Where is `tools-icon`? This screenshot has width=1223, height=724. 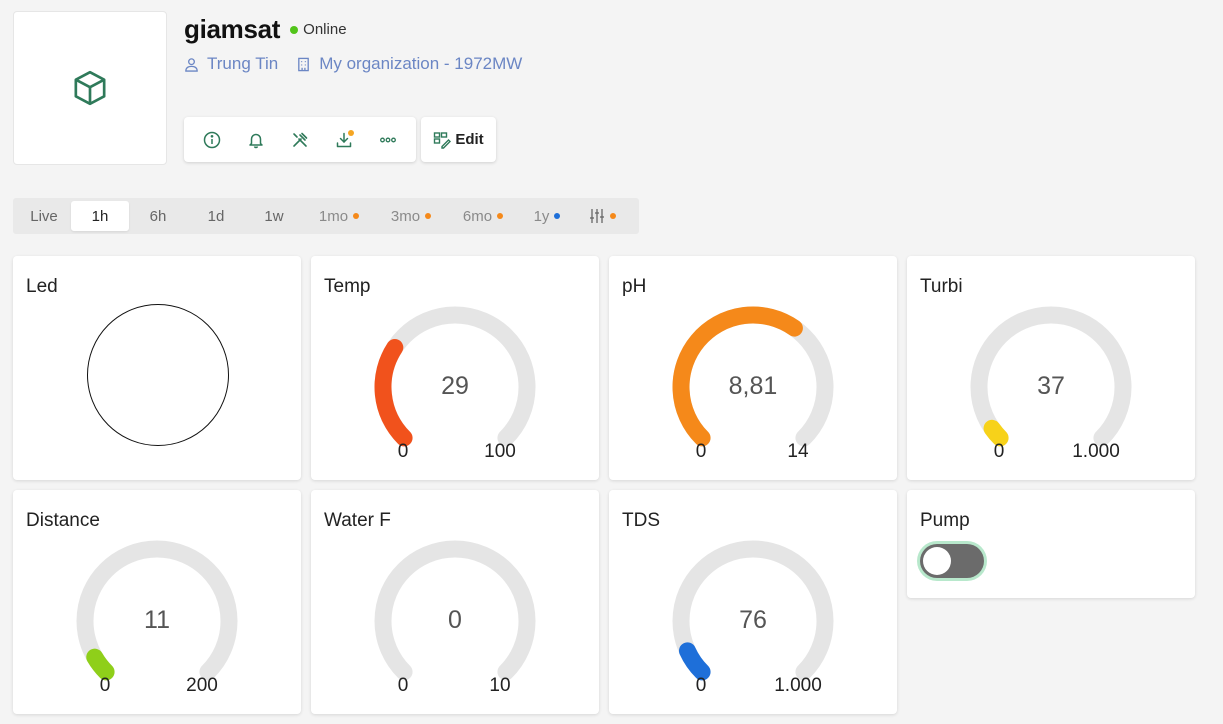 tools-icon is located at coordinates (300, 139).